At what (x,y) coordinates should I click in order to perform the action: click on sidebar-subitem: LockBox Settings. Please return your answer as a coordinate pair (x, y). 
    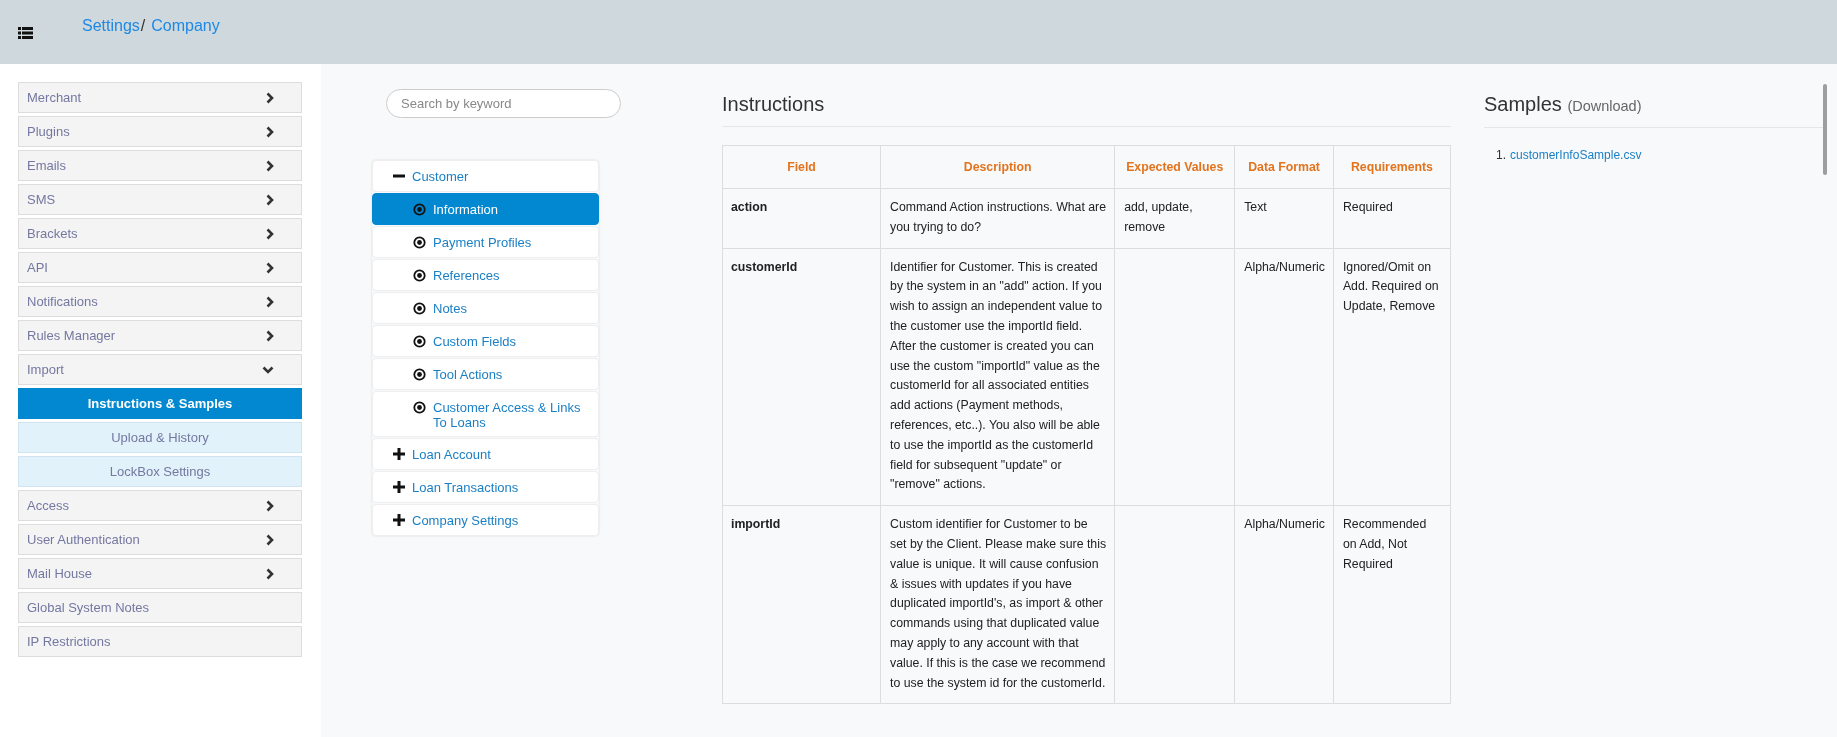
    Looking at the image, I should click on (160, 471).